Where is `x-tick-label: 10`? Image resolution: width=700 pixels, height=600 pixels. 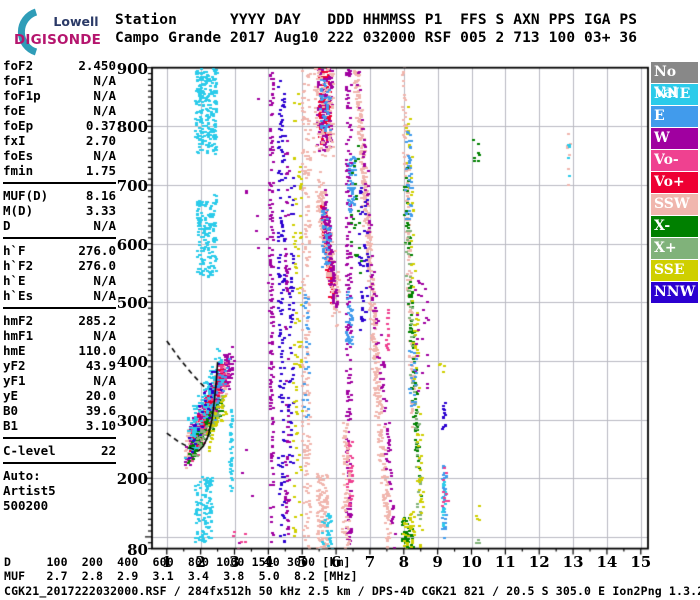 x-tick-label: 10 is located at coordinates (471, 562).